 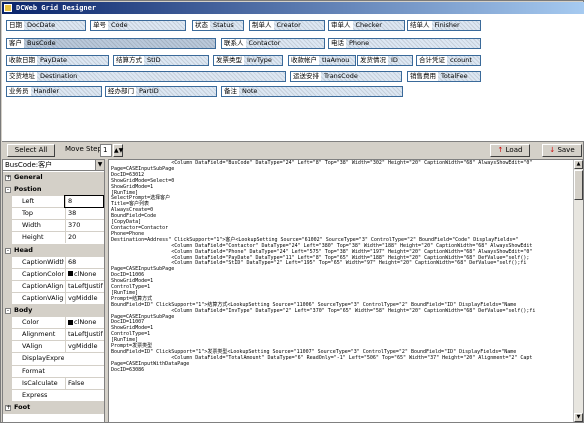 I want to click on vertical-scrollbar: ▲ ▼, so click(x=578, y=291).